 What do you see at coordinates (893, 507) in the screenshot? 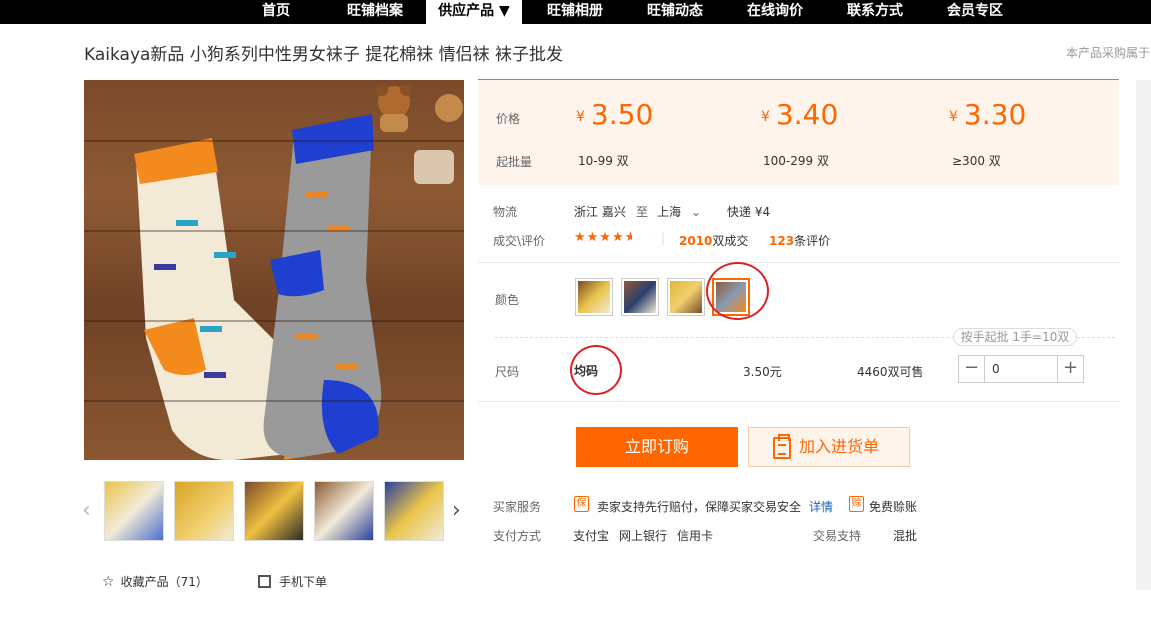
I see `free-credit-text: 免费赊账` at bounding box center [893, 507].